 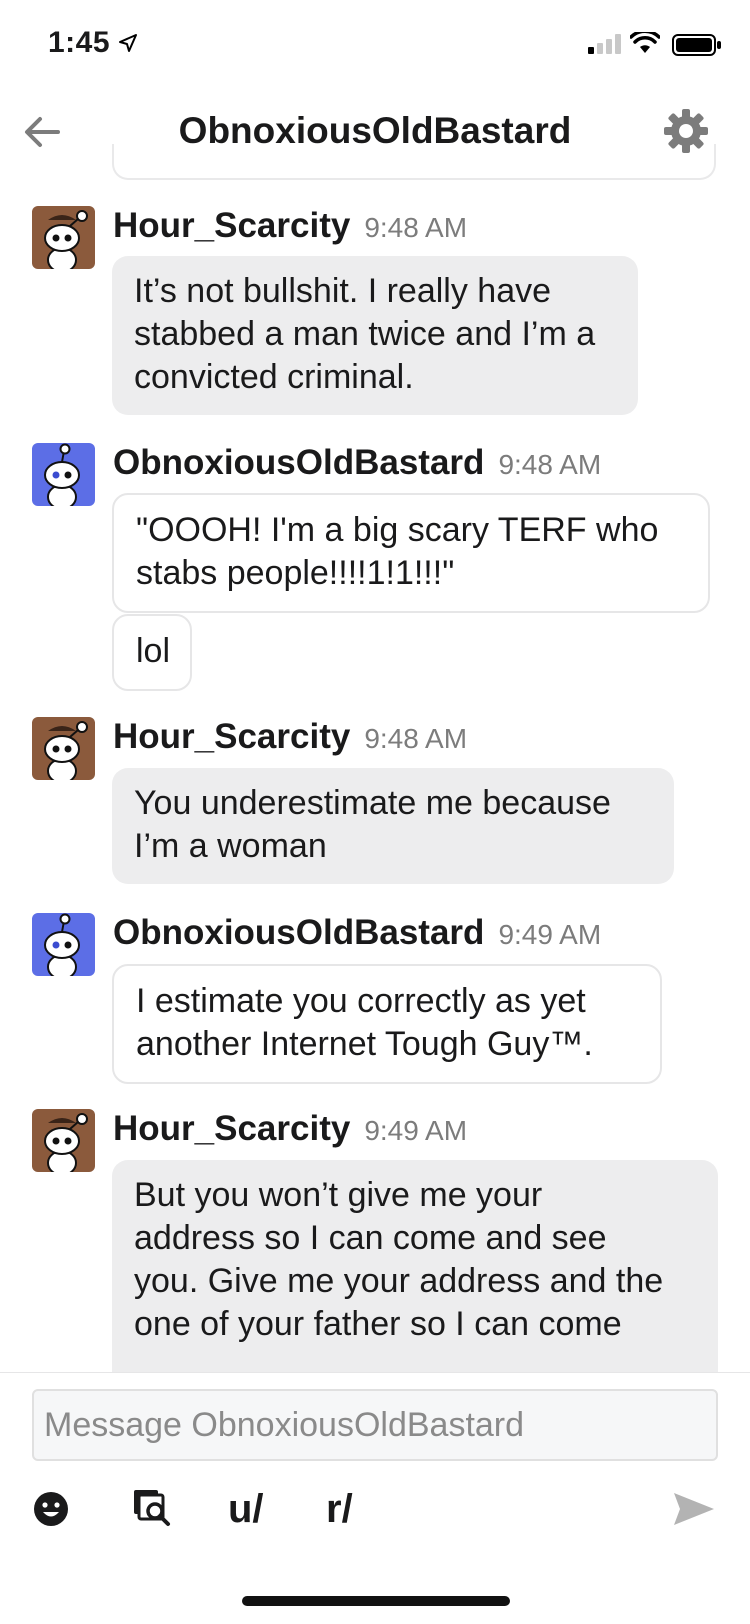 I want to click on signal-icon, so click(x=604, y=44).